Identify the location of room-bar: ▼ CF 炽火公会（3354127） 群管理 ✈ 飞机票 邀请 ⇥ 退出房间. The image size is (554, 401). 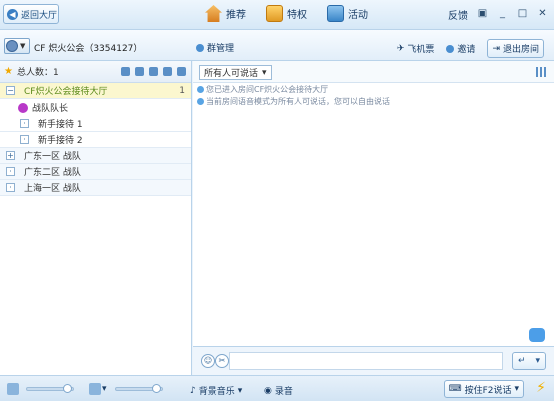
(277, 45).